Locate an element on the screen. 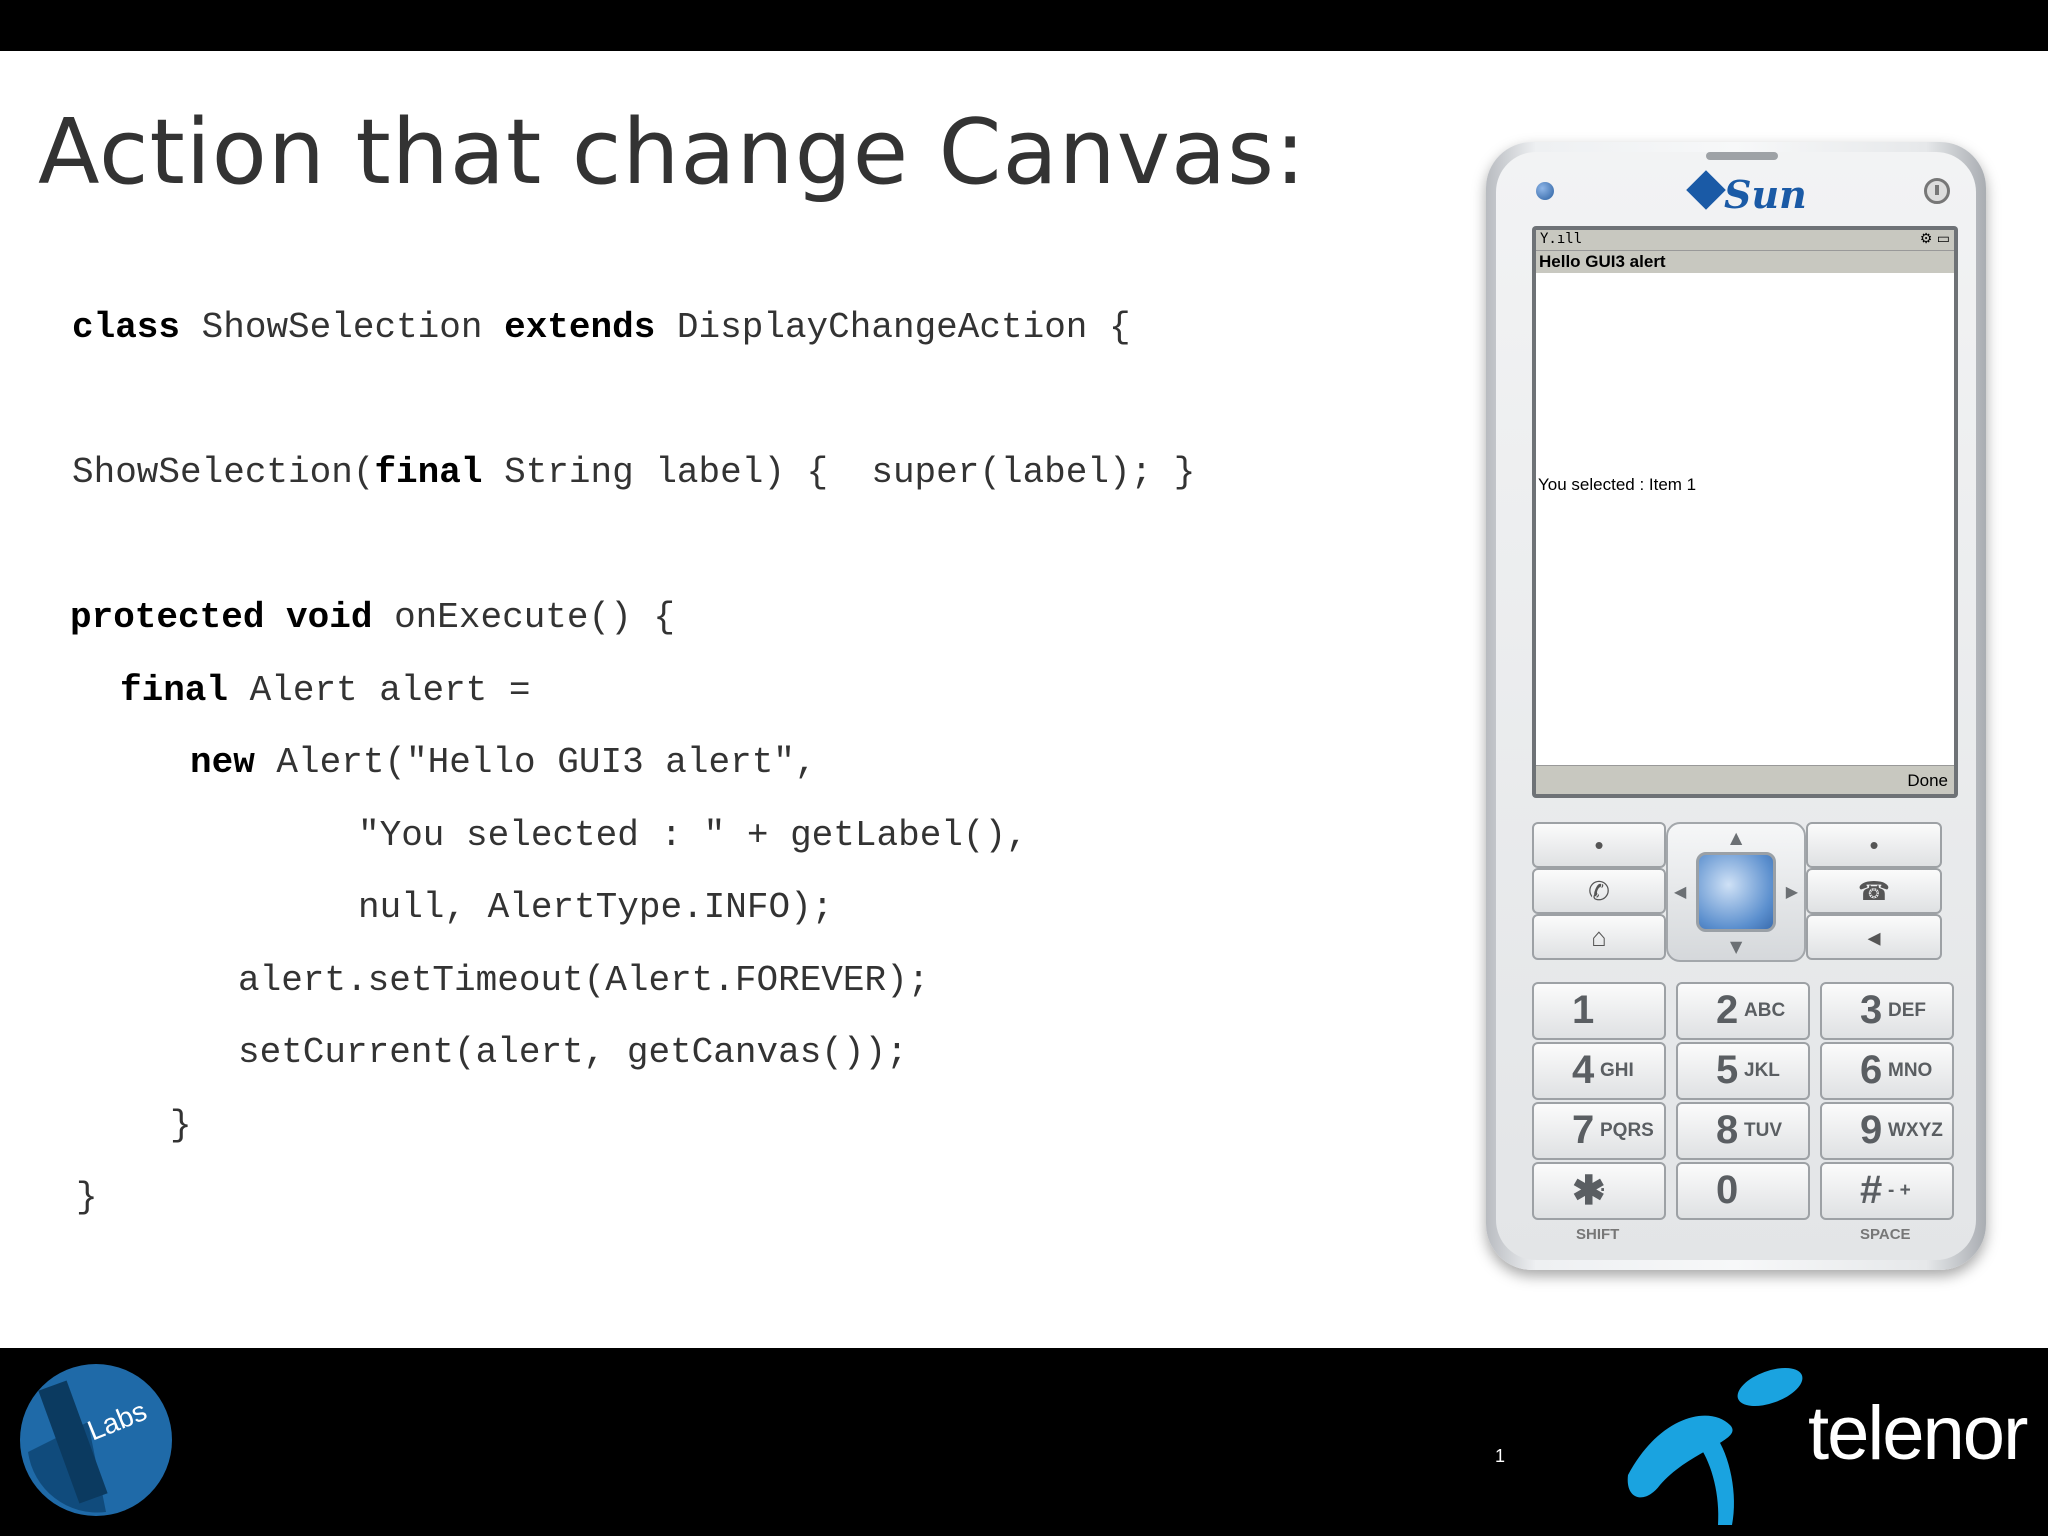 Image resolution: width=2048 pixels, height=1536 pixels. key-star: ✱ · is located at coordinates (1599, 1191).